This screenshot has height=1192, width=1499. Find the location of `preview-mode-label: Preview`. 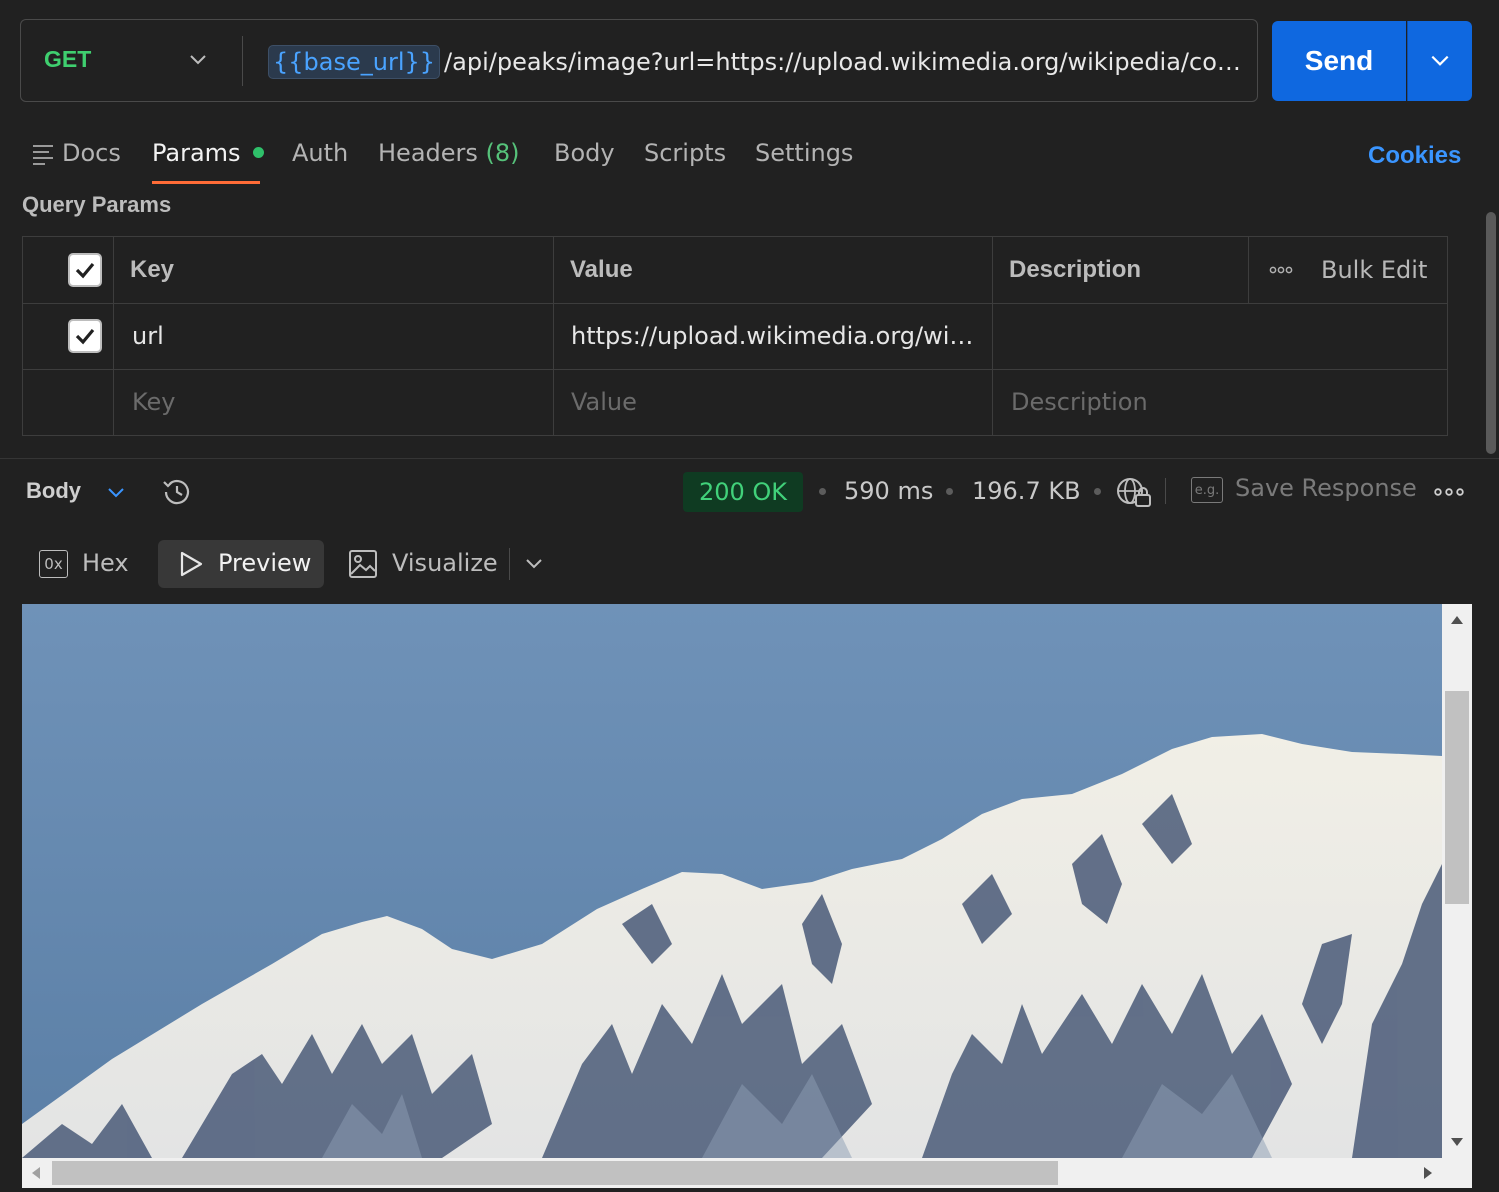

preview-mode-label: Preview is located at coordinates (265, 563).